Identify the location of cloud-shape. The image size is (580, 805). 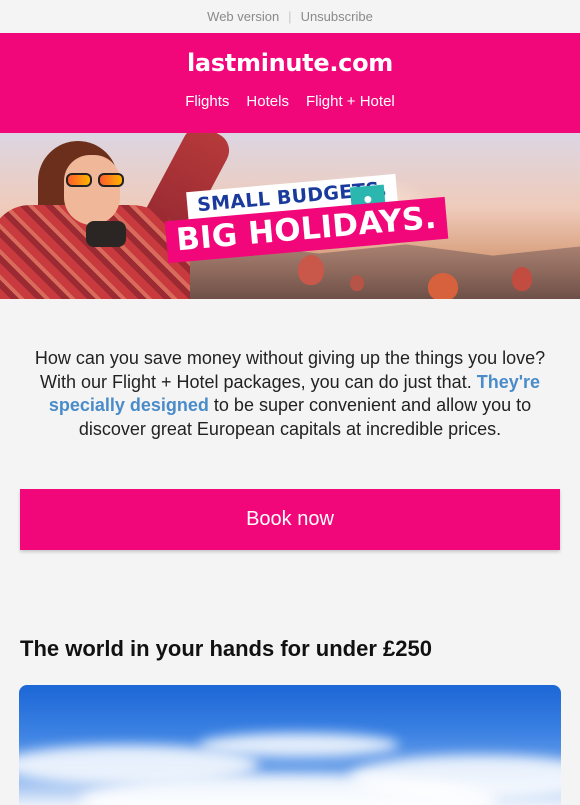
(299, 745).